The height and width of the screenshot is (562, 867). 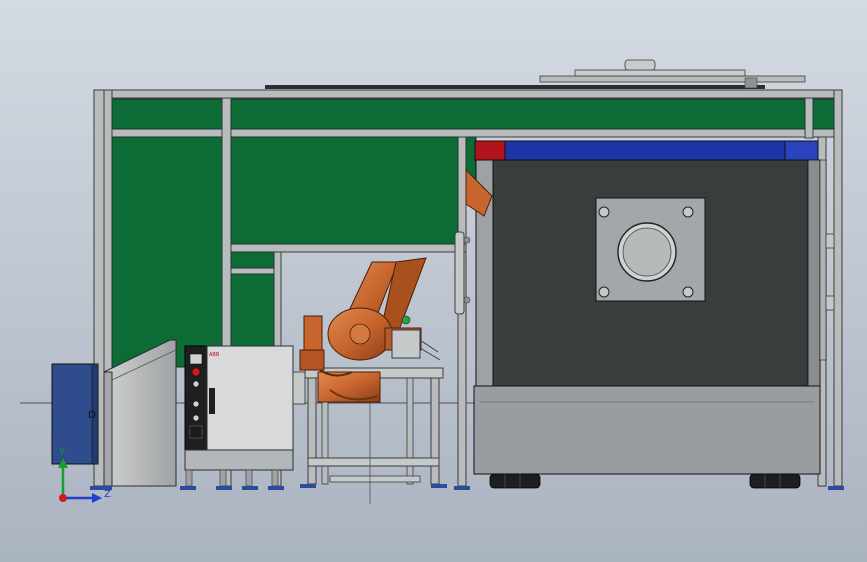 What do you see at coordinates (196, 372) in the screenshot?
I see `emergency-stop-button` at bounding box center [196, 372].